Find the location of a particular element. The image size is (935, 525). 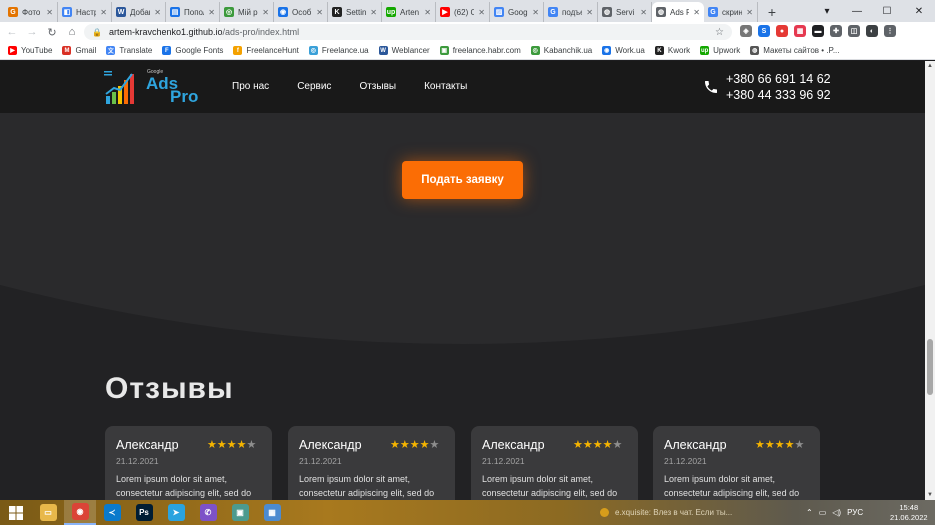

browser-tab: Gподъе ✕ is located at coordinates (571, 12).